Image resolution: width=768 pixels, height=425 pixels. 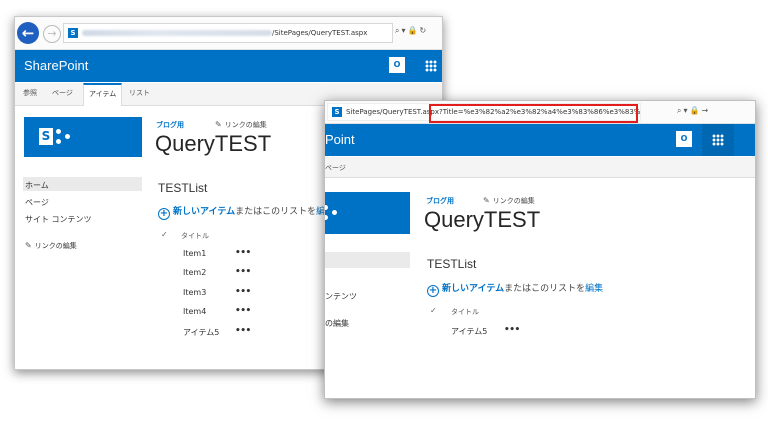 What do you see at coordinates (392, 112) in the screenshot?
I see `url-path: SitePages/QueryTEST.aspx` at bounding box center [392, 112].